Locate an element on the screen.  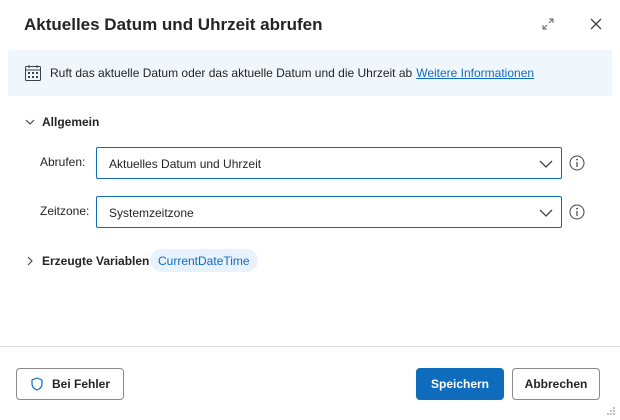
more-info-link: Weitere Informationen is located at coordinates (475, 73).